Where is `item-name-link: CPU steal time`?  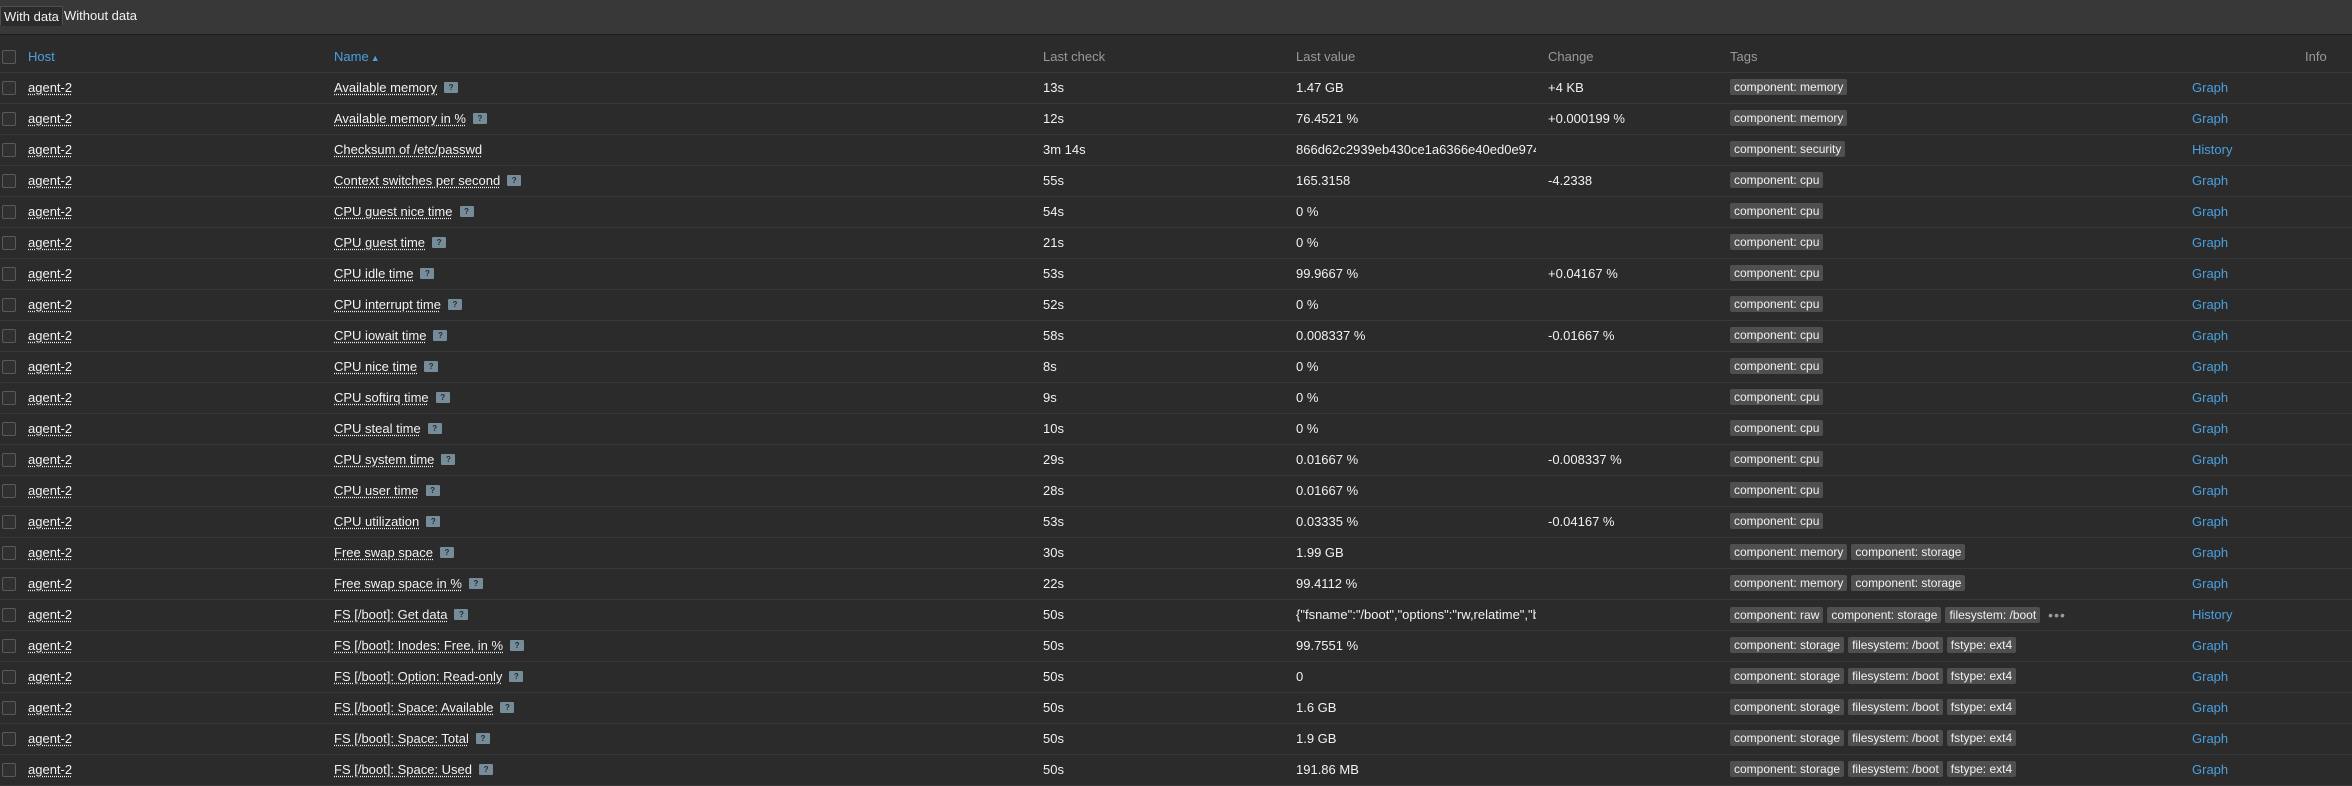
item-name-link: CPU steal time is located at coordinates (377, 428).